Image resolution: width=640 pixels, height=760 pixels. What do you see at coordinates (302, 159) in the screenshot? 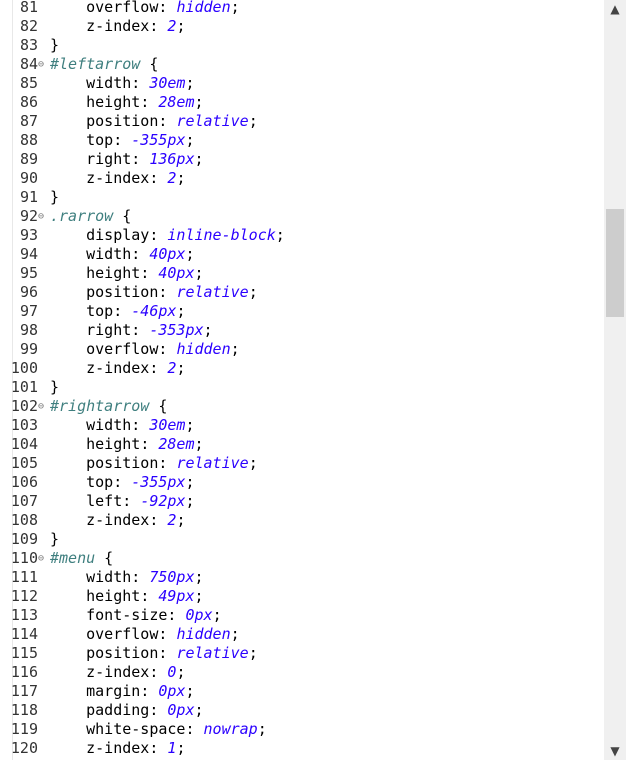
I see `code-line: 89 right: 136px;` at bounding box center [302, 159].